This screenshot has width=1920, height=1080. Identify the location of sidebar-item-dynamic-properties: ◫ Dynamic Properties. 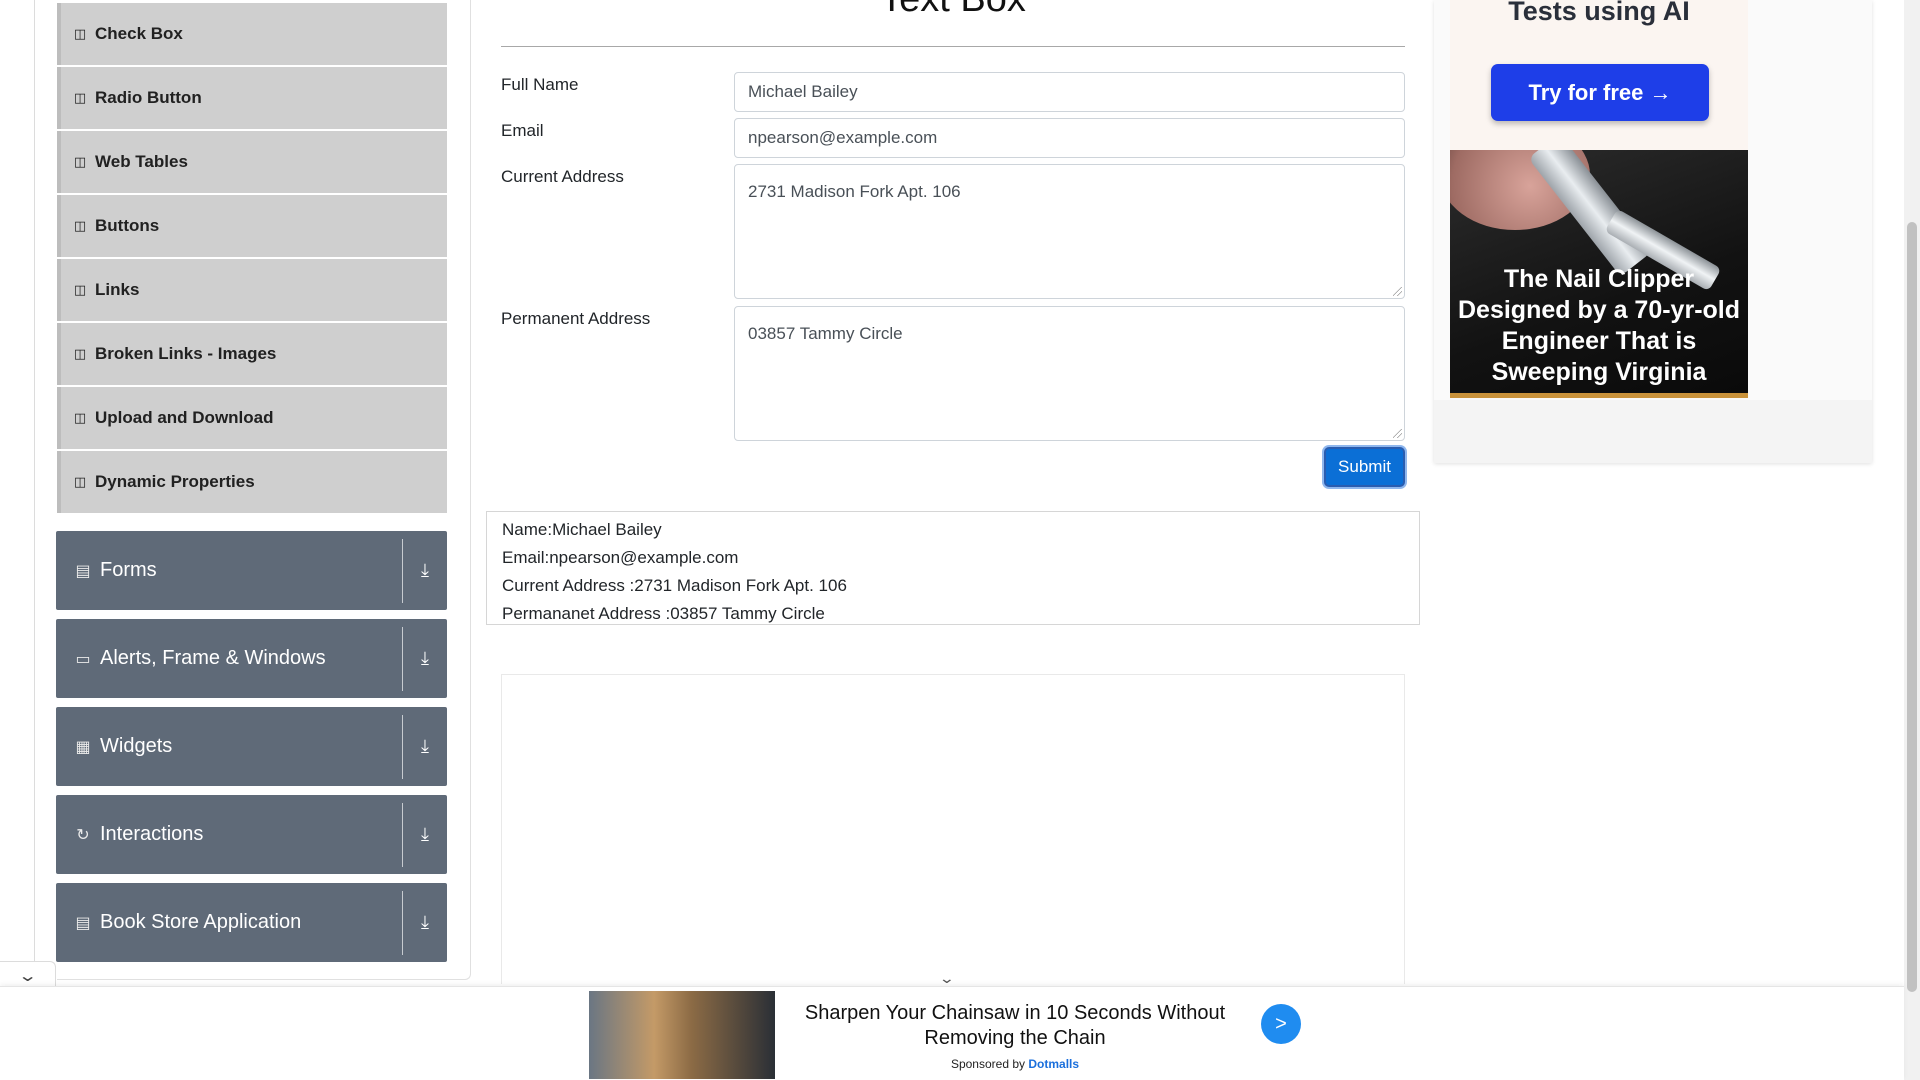
(252, 482).